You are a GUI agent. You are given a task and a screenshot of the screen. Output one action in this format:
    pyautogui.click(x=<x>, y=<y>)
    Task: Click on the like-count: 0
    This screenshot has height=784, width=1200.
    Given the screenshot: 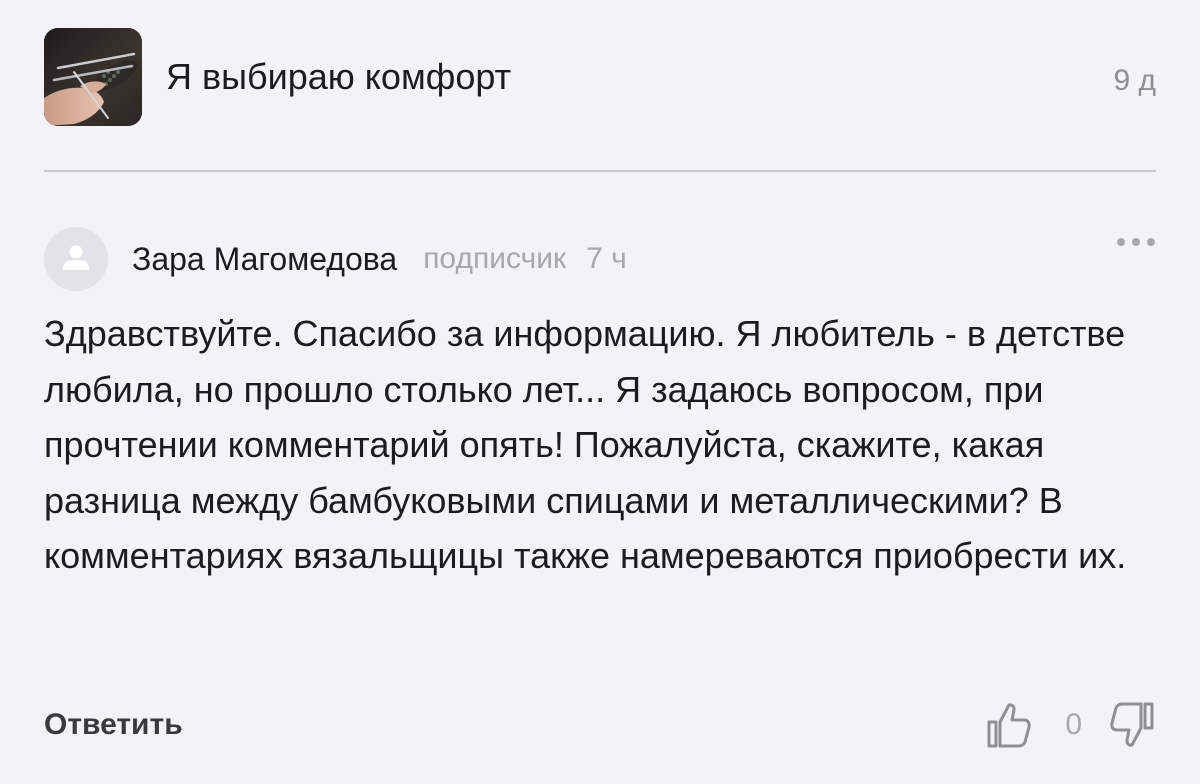 What is the action you would take?
    pyautogui.click(x=1073, y=724)
    